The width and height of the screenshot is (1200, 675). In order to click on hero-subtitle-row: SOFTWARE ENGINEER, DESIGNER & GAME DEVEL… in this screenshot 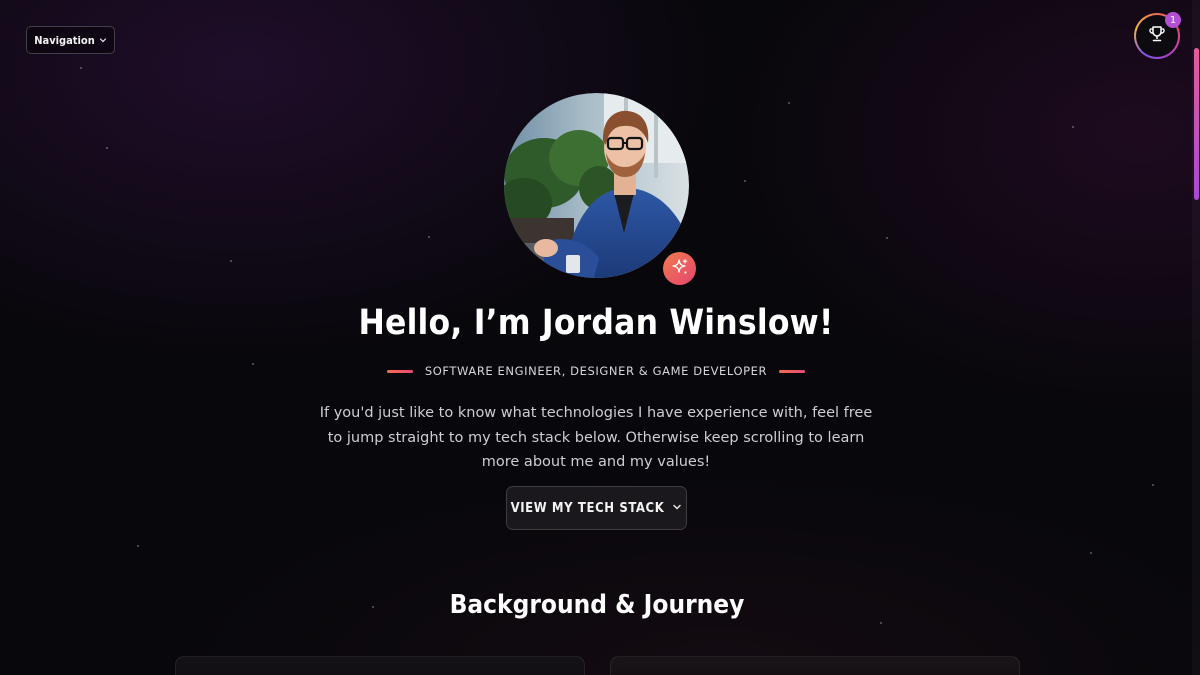, I will do `click(596, 371)`.